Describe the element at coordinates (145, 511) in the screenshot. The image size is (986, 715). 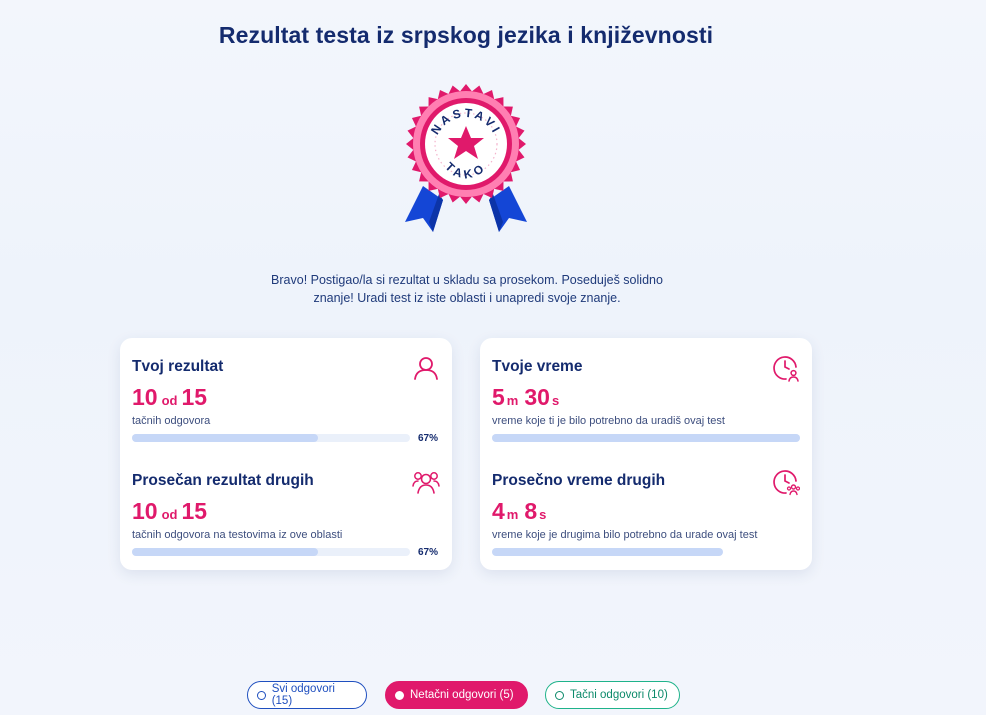
I see `others-score-correct: 10` at that location.